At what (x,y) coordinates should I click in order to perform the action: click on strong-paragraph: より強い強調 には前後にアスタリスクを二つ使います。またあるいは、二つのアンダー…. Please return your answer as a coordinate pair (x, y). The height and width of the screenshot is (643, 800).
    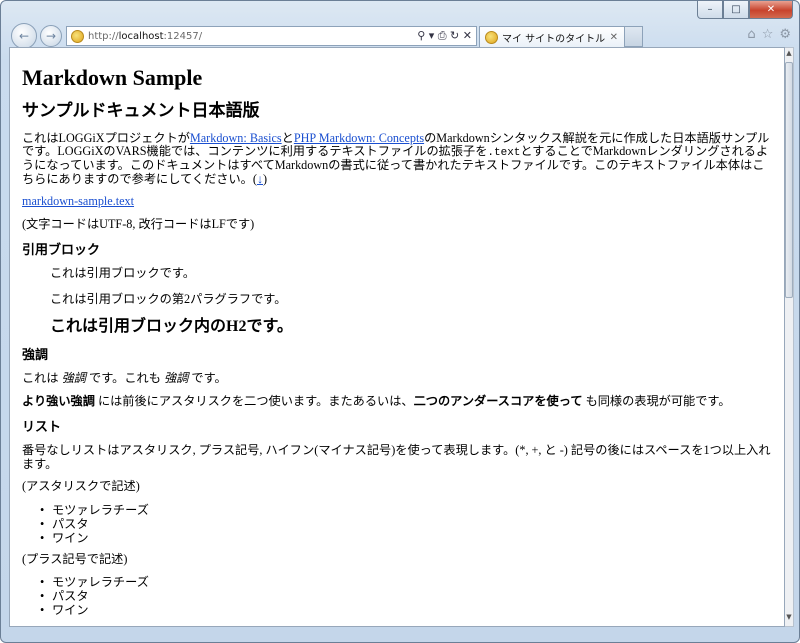
    Looking at the image, I should click on (397, 400).